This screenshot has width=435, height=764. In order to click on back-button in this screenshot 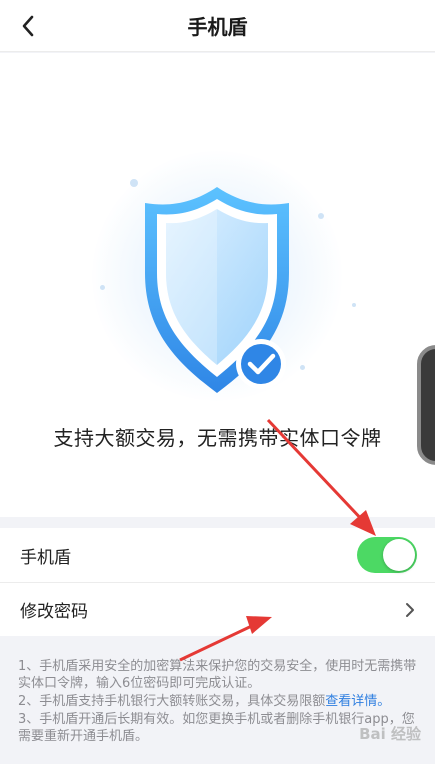, I will do `click(28, 26)`.